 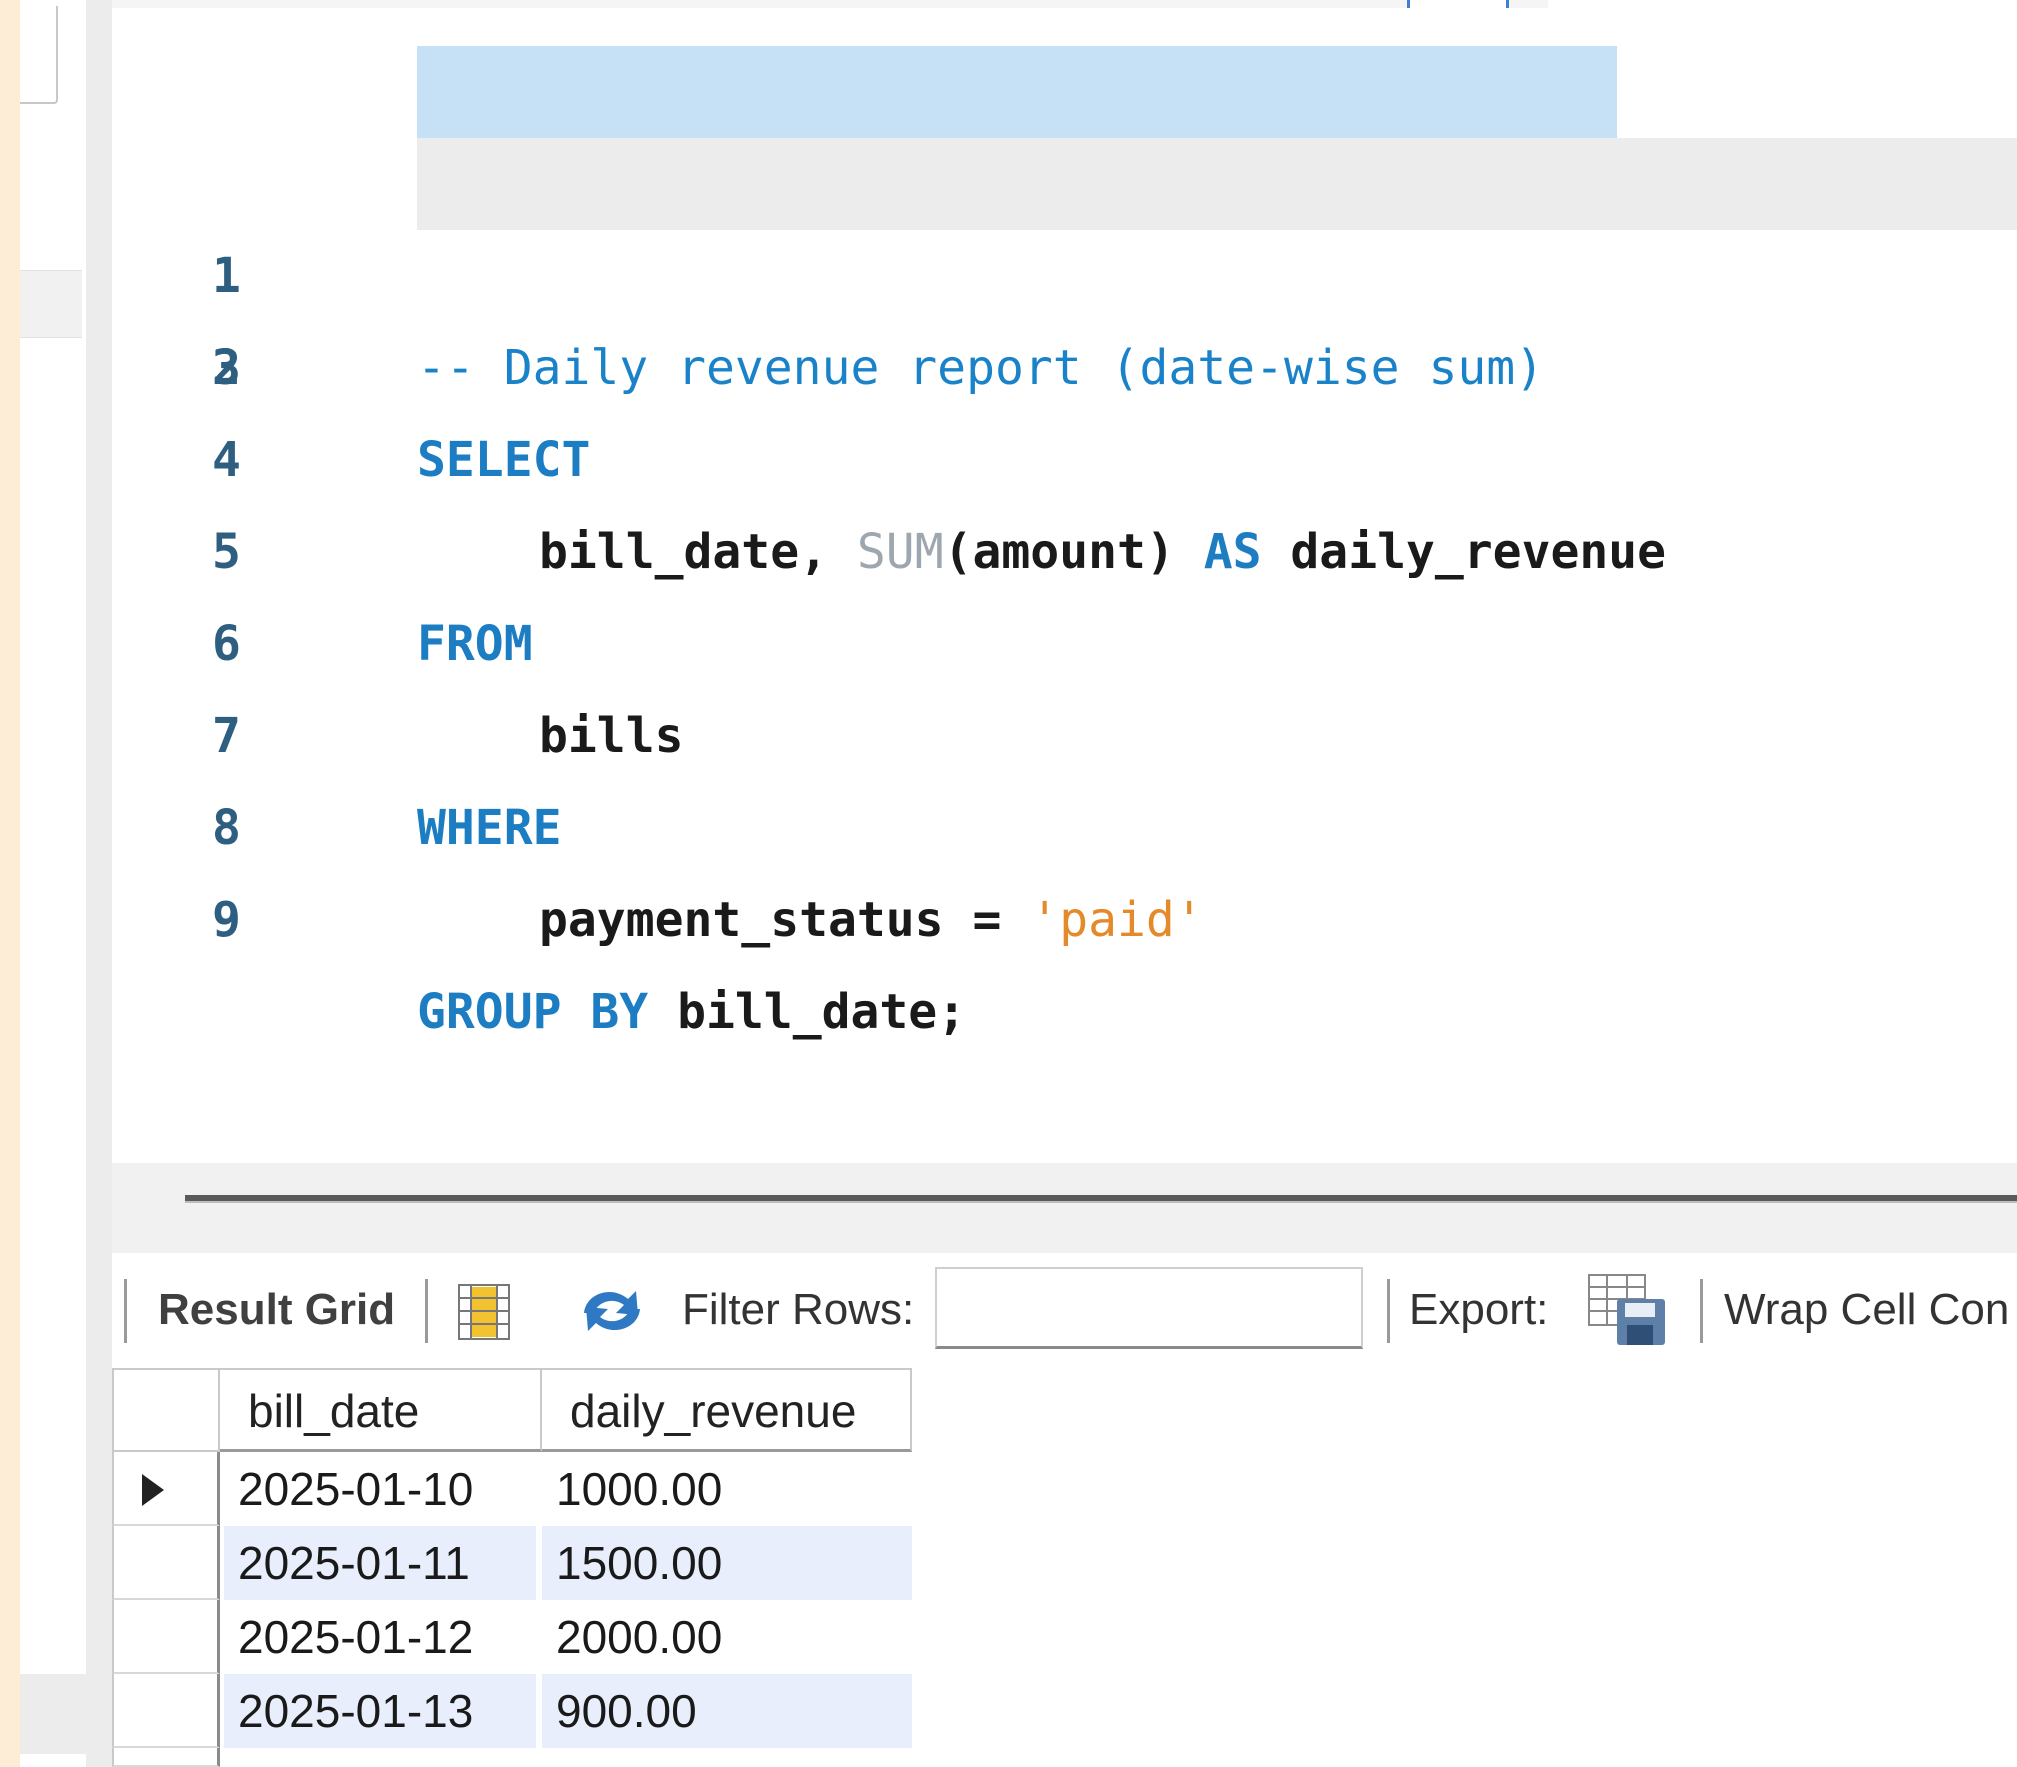 What do you see at coordinates (383, 1489) in the screenshot?
I see `cell-bill-date: 2025-01-10` at bounding box center [383, 1489].